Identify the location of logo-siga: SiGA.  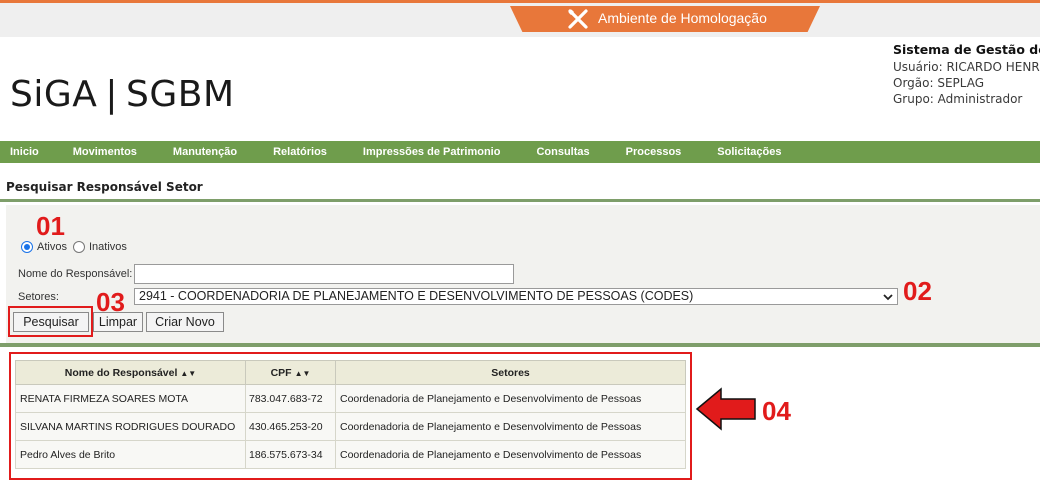
(54, 94).